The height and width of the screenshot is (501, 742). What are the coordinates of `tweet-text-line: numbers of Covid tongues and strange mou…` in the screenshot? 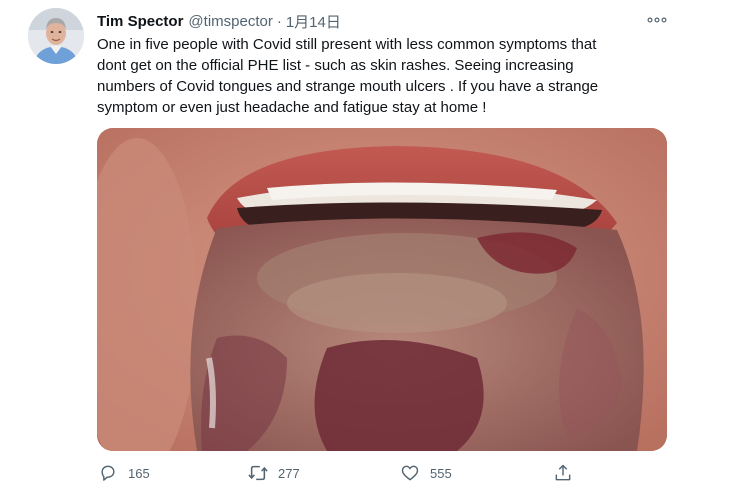 It's located at (348, 86).